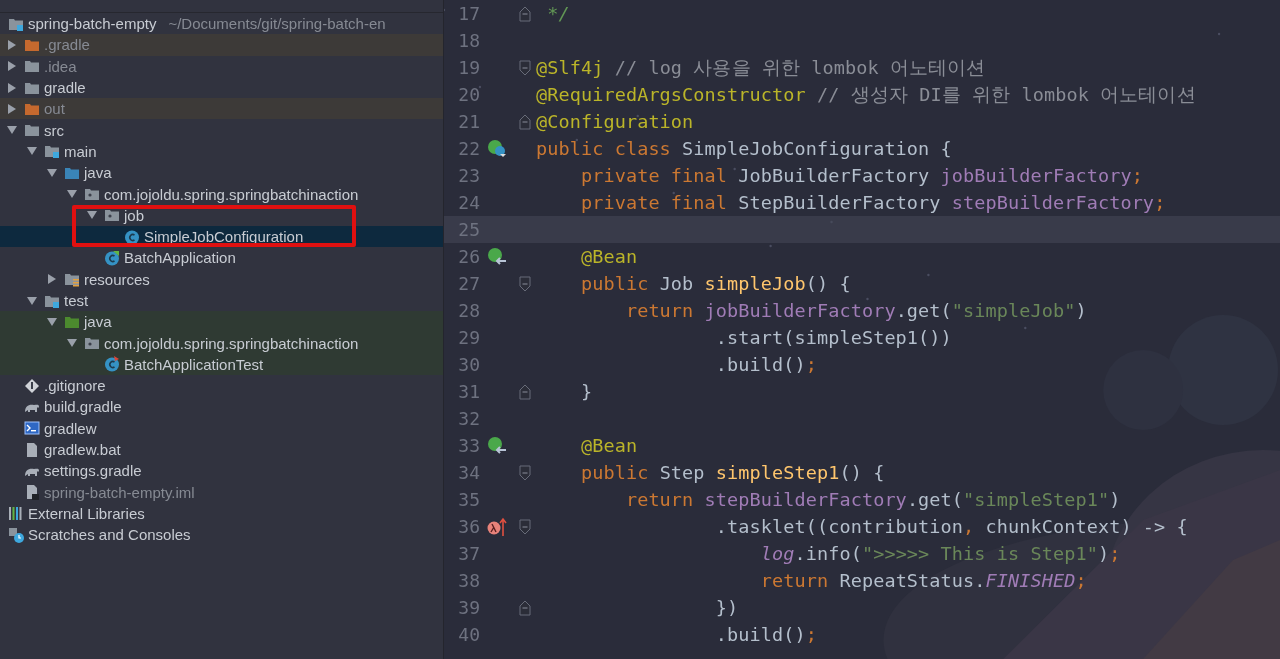 Image resolution: width=1280 pixels, height=659 pixels. I want to click on code-line: private final StepBuilderFactory stepBuilderFactory;, so click(872, 202).